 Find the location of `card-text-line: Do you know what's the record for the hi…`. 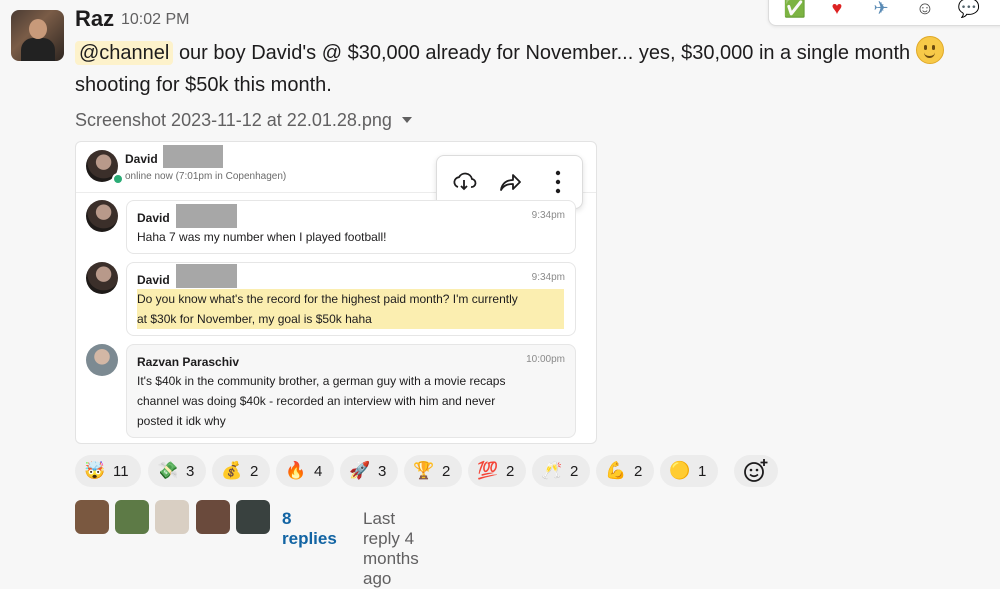

card-text-line: Do you know what's the record for the hi… is located at coordinates (327, 299).